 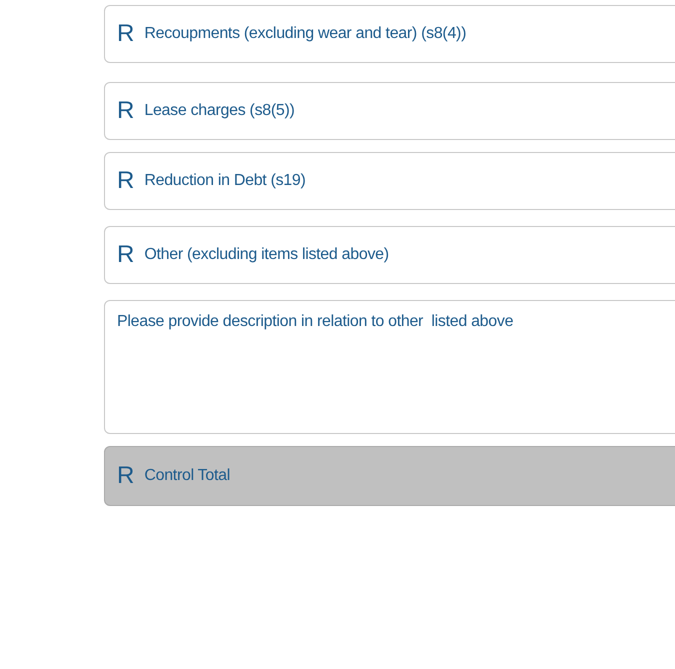 What do you see at coordinates (305, 34) in the screenshot?
I see `field-label: Recoupments (excluding wear and tear) (s8(4))` at bounding box center [305, 34].